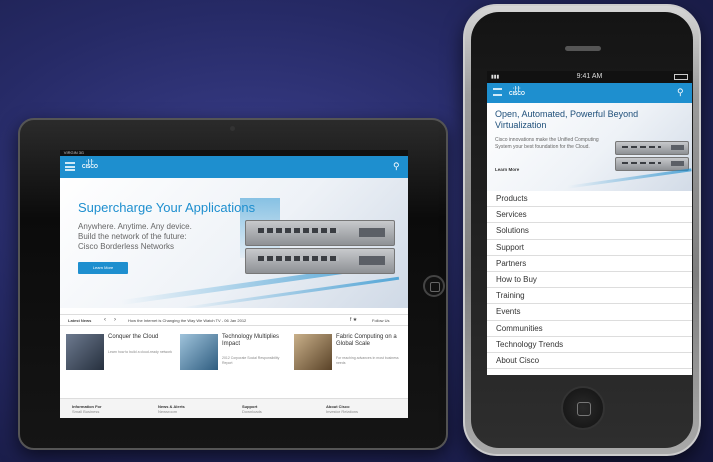  Describe the element at coordinates (171, 411) in the screenshot. I see `footer-link: Newsroom` at that location.